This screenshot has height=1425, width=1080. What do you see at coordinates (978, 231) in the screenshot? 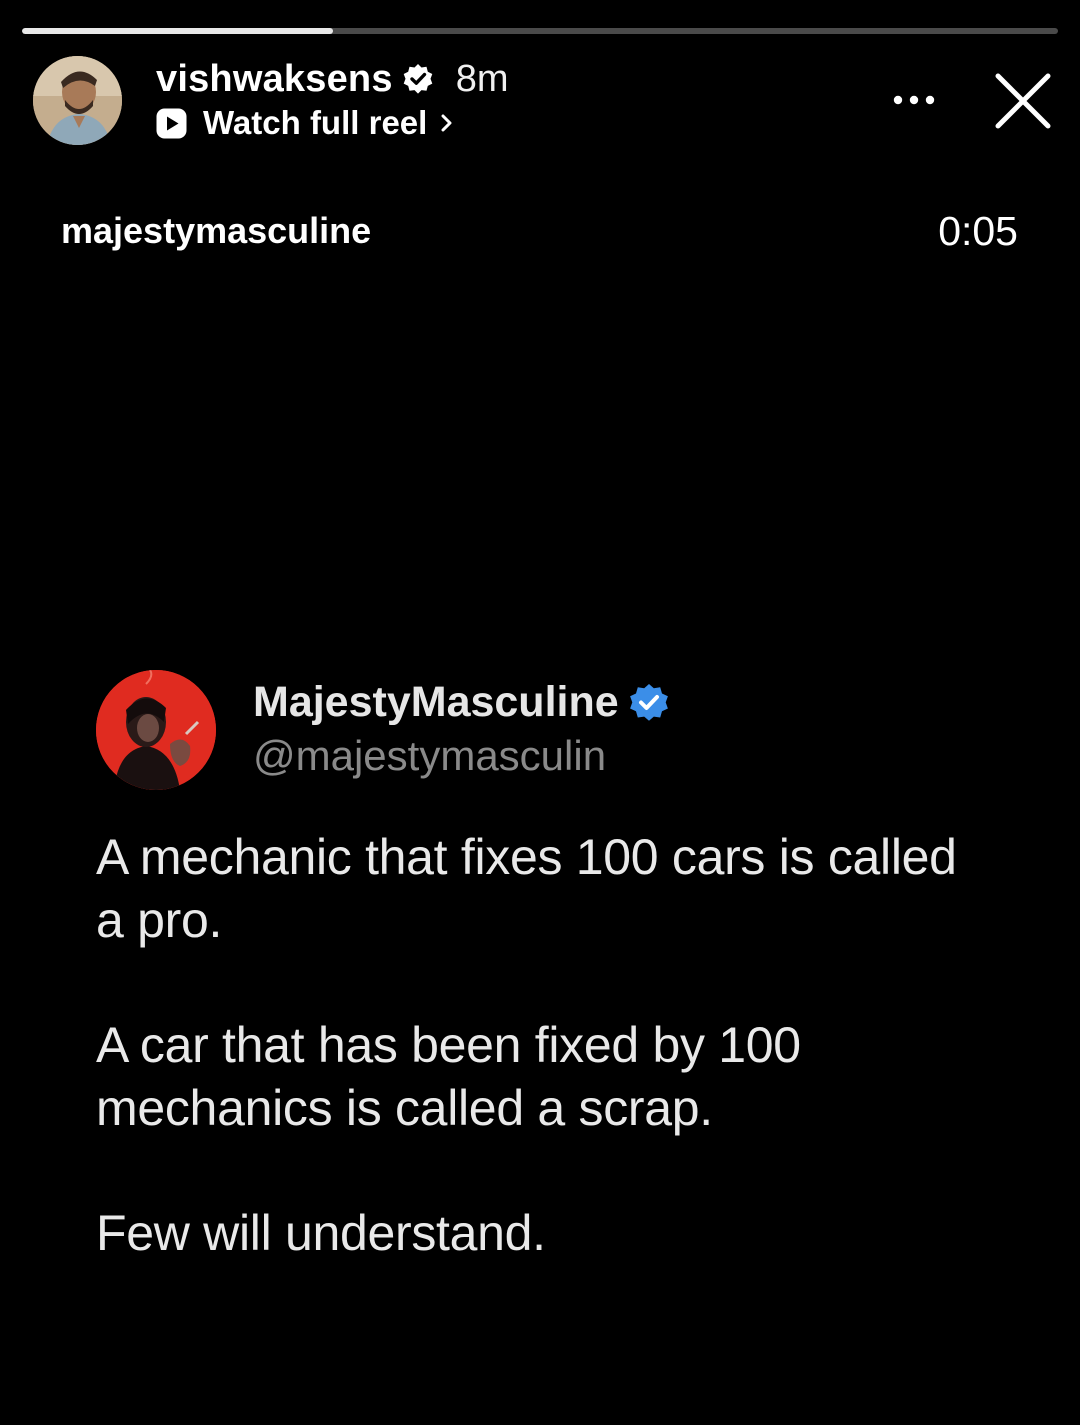
I see `video-timestamp: 0:05` at bounding box center [978, 231].